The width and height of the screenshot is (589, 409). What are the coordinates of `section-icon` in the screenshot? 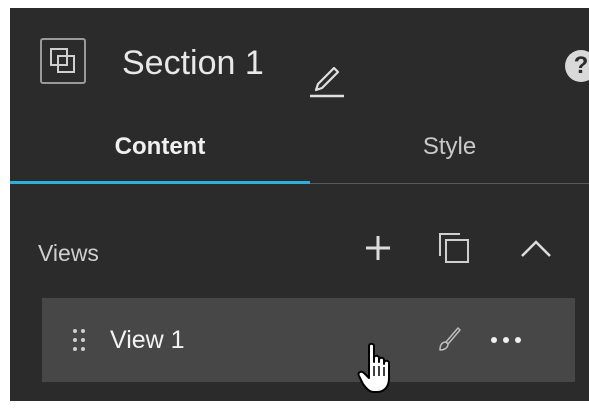 It's located at (63, 61).